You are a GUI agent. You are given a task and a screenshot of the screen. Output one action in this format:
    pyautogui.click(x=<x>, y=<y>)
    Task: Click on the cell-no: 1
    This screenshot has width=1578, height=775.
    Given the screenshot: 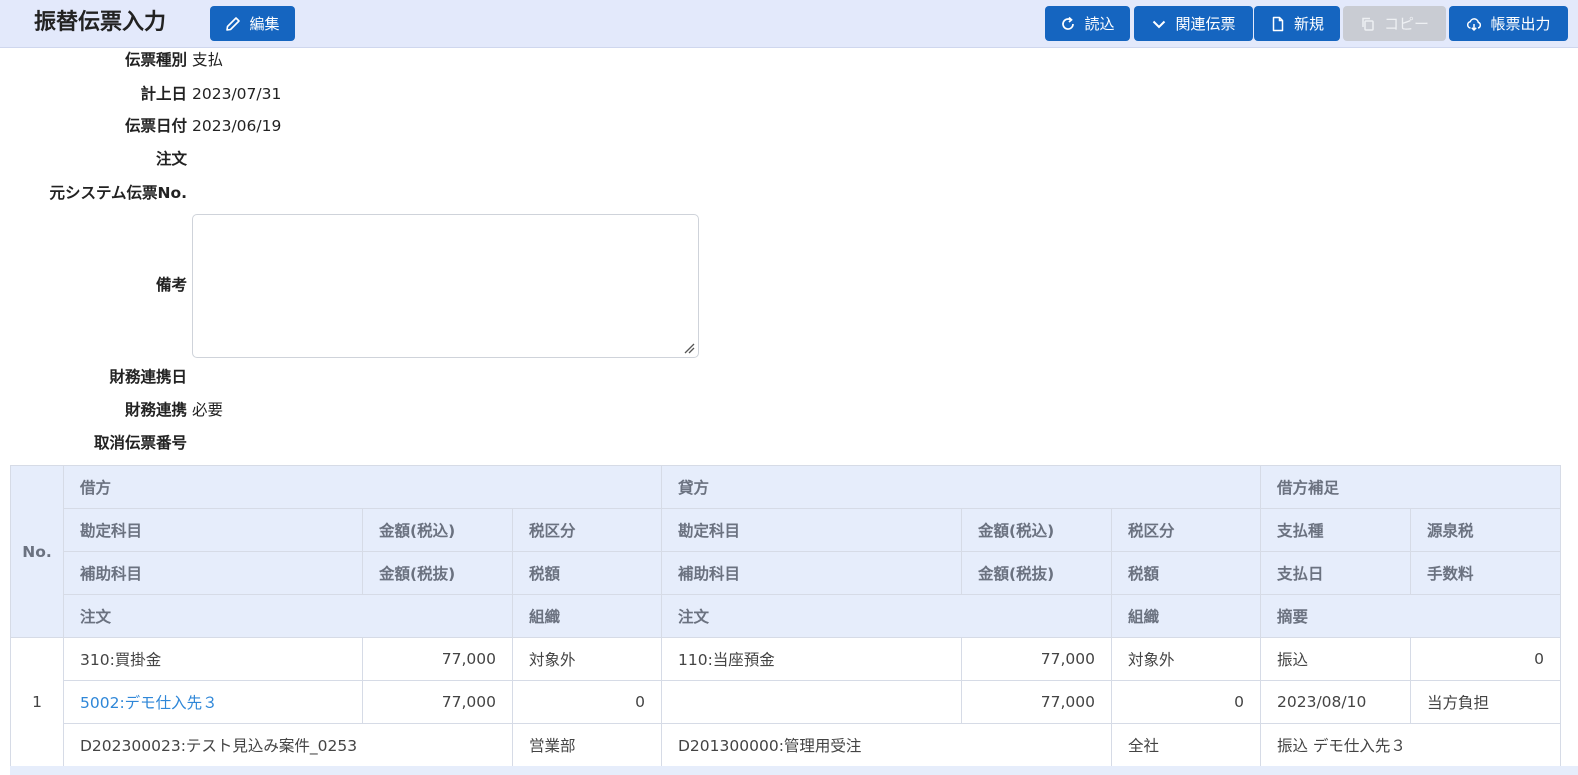 What is the action you would take?
    pyautogui.click(x=37, y=702)
    